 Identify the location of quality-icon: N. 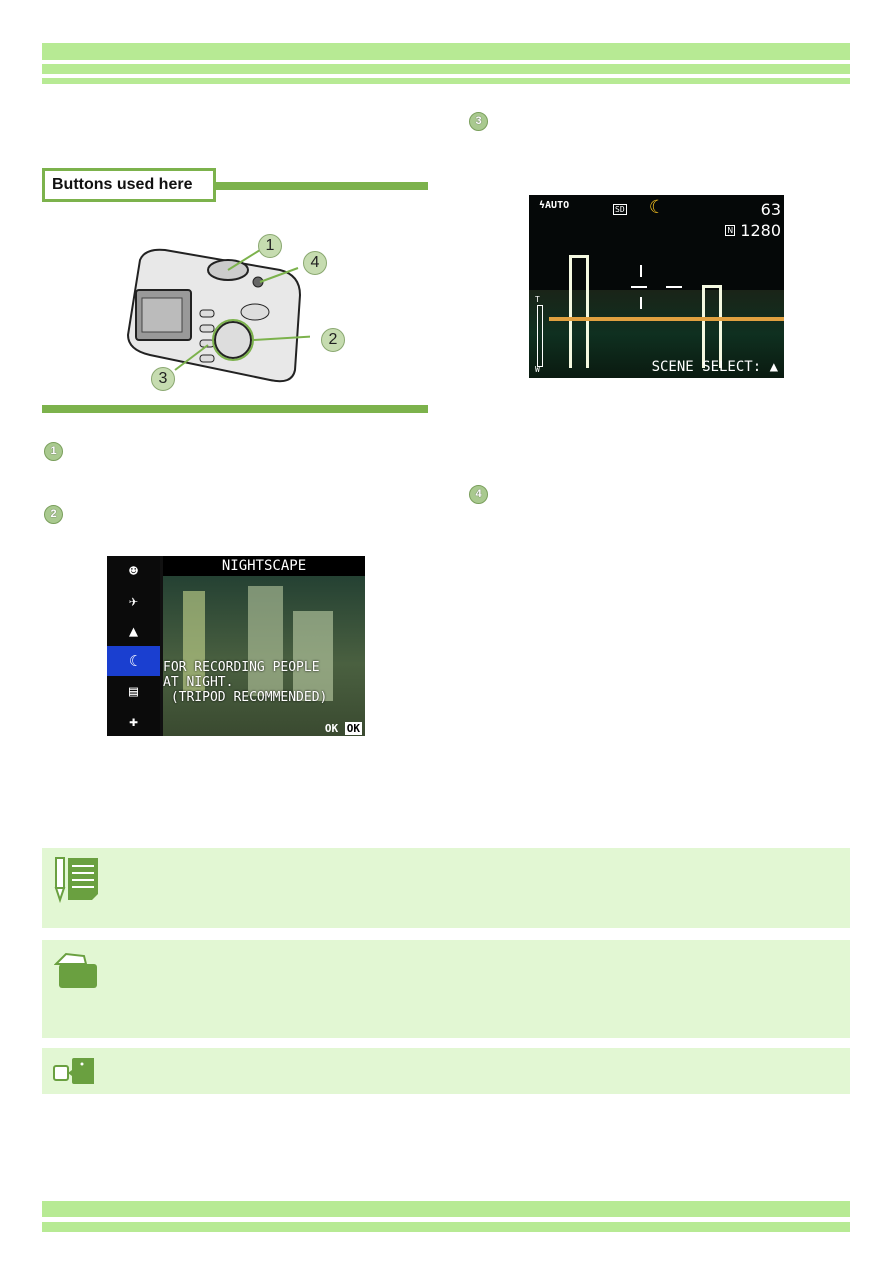
(730, 230).